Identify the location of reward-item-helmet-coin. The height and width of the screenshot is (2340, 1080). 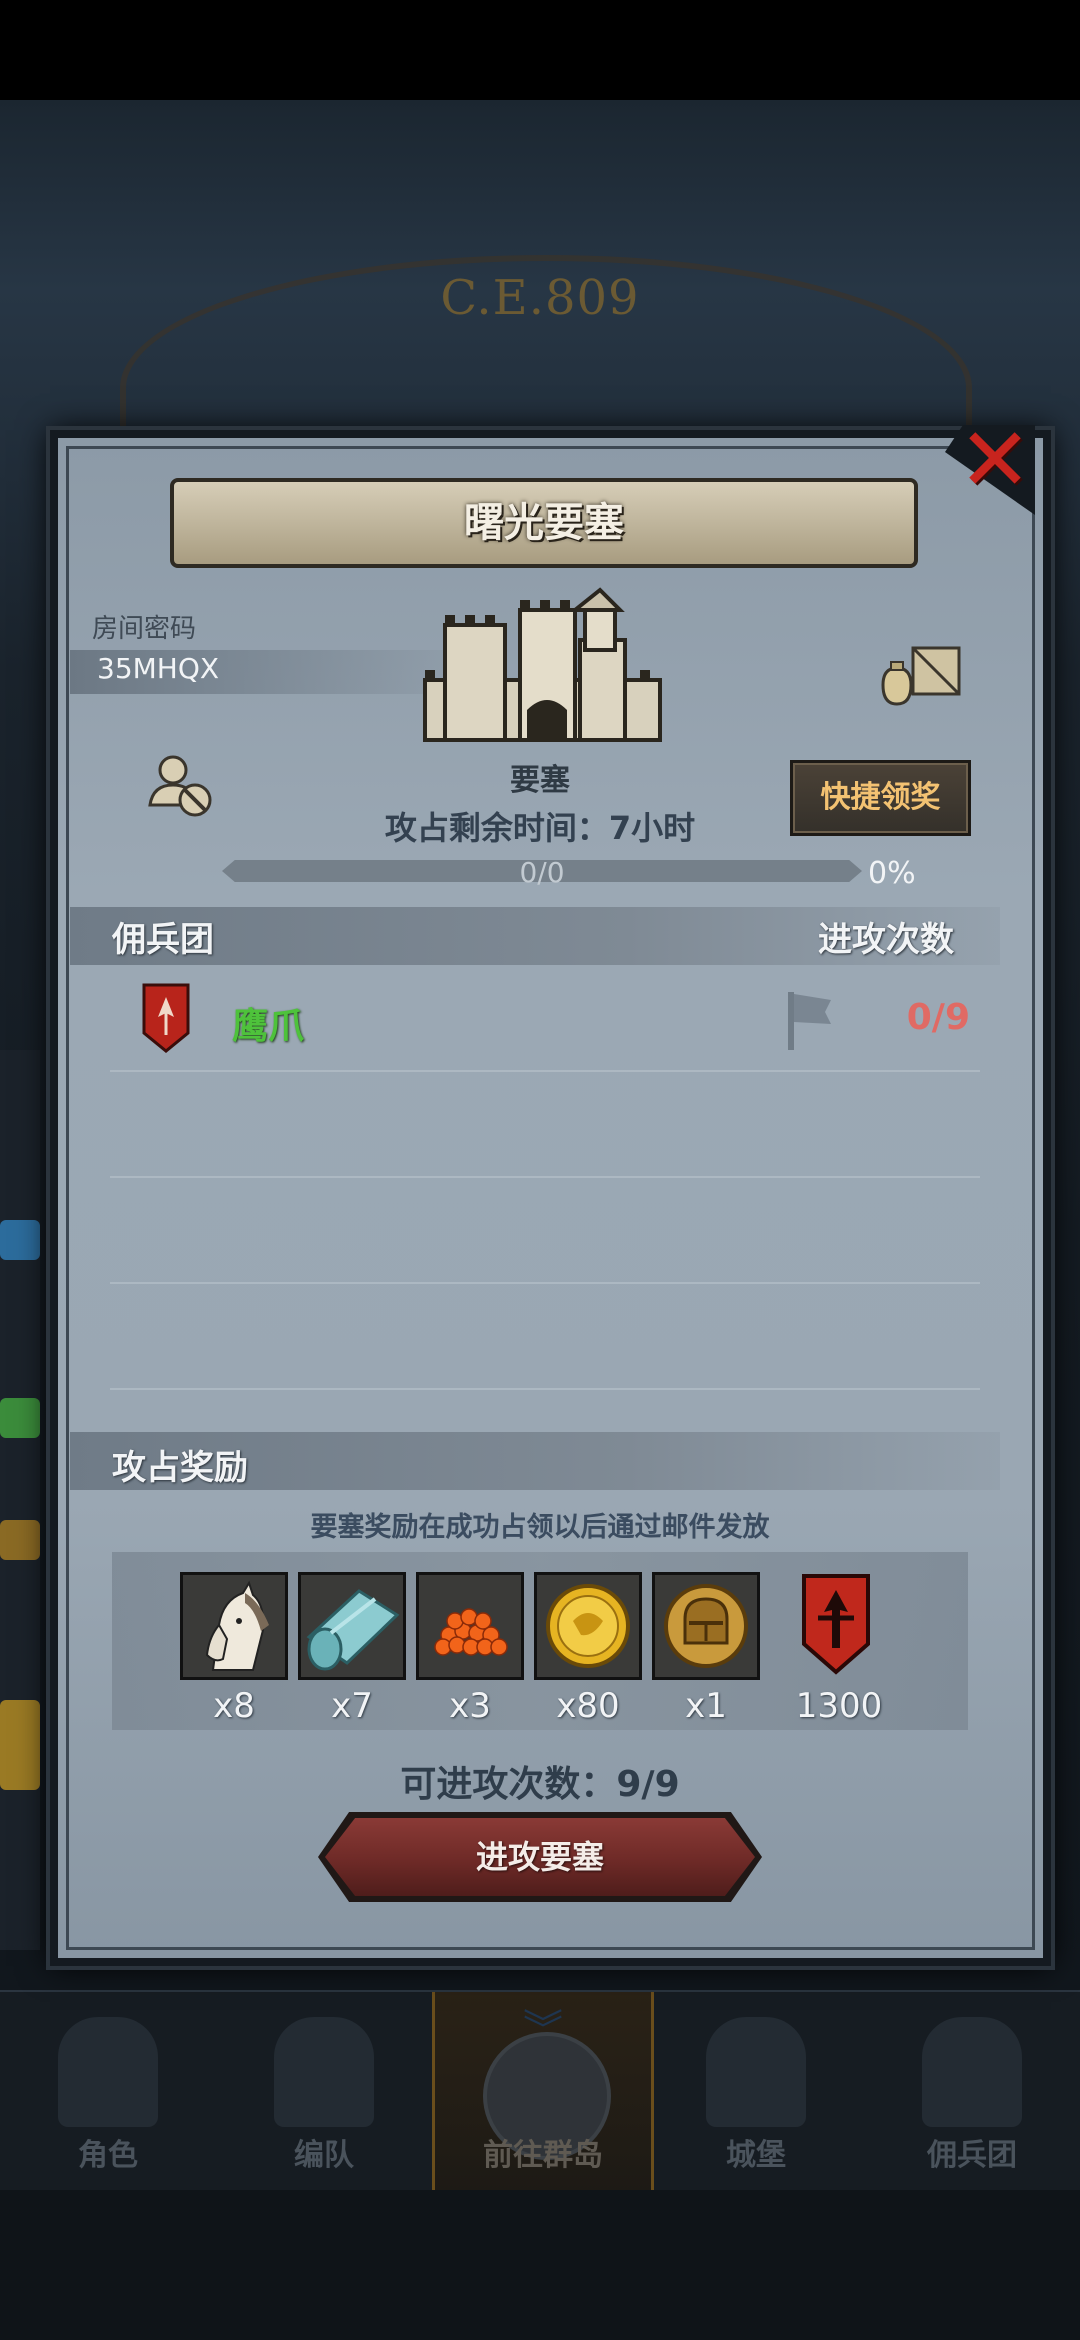
(706, 1626).